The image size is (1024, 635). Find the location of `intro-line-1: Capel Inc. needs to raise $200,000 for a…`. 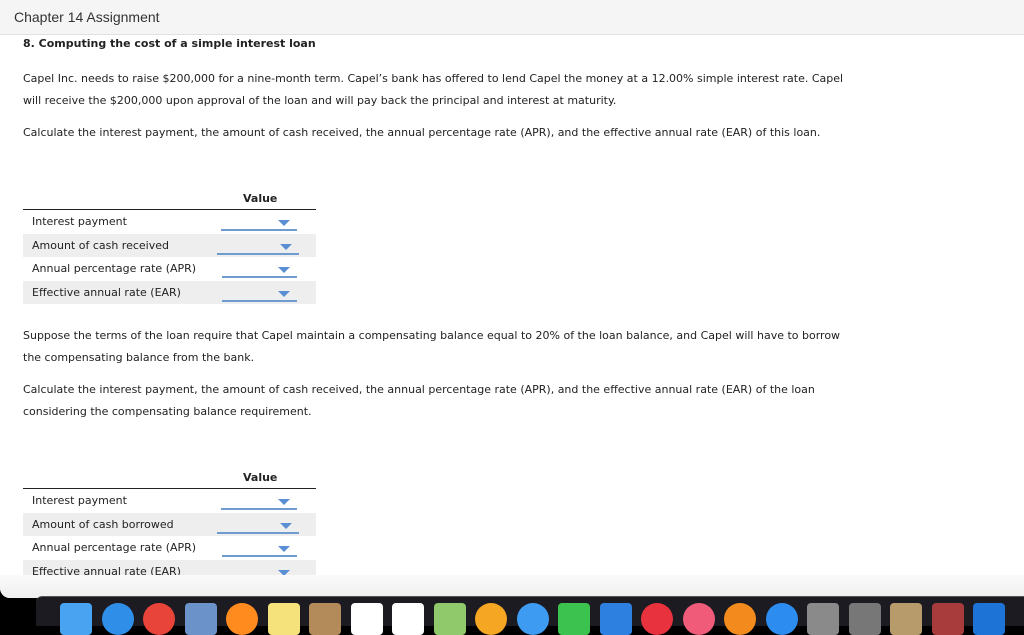

intro-line-1: Capel Inc. needs to raise $200,000 for a… is located at coordinates (433, 78).